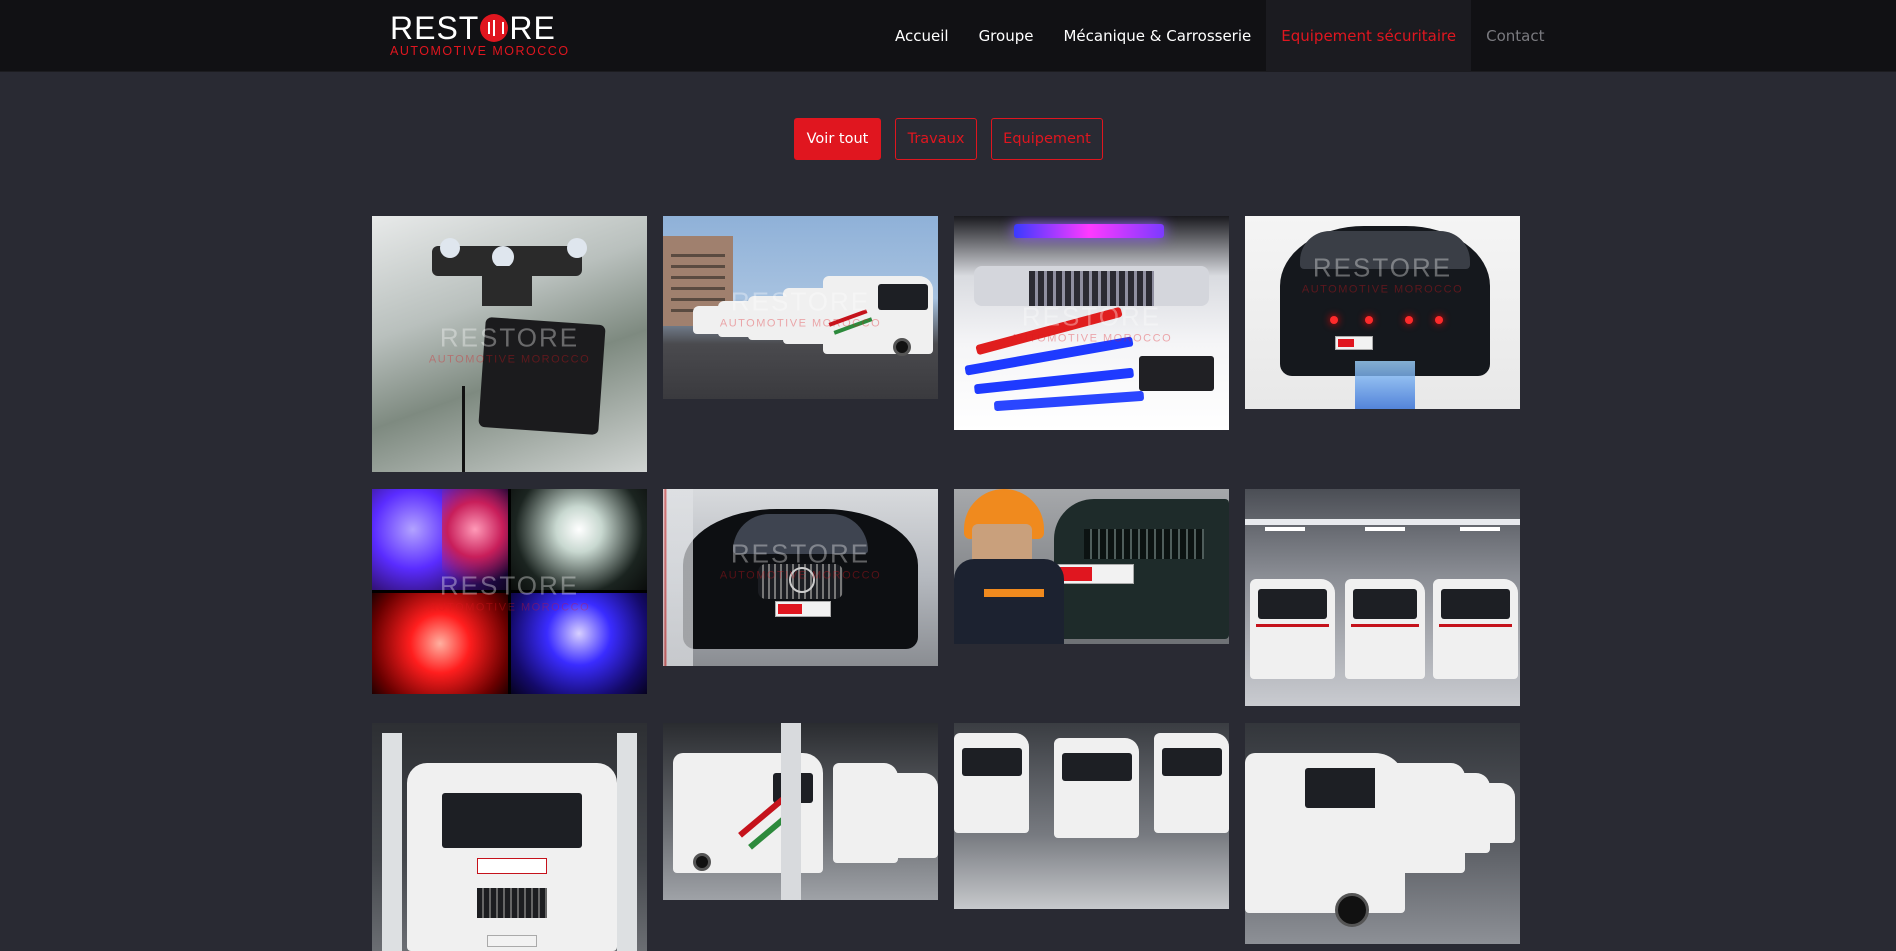  Describe the element at coordinates (936, 139) in the screenshot. I see `filter-works-button: Travaux` at that location.